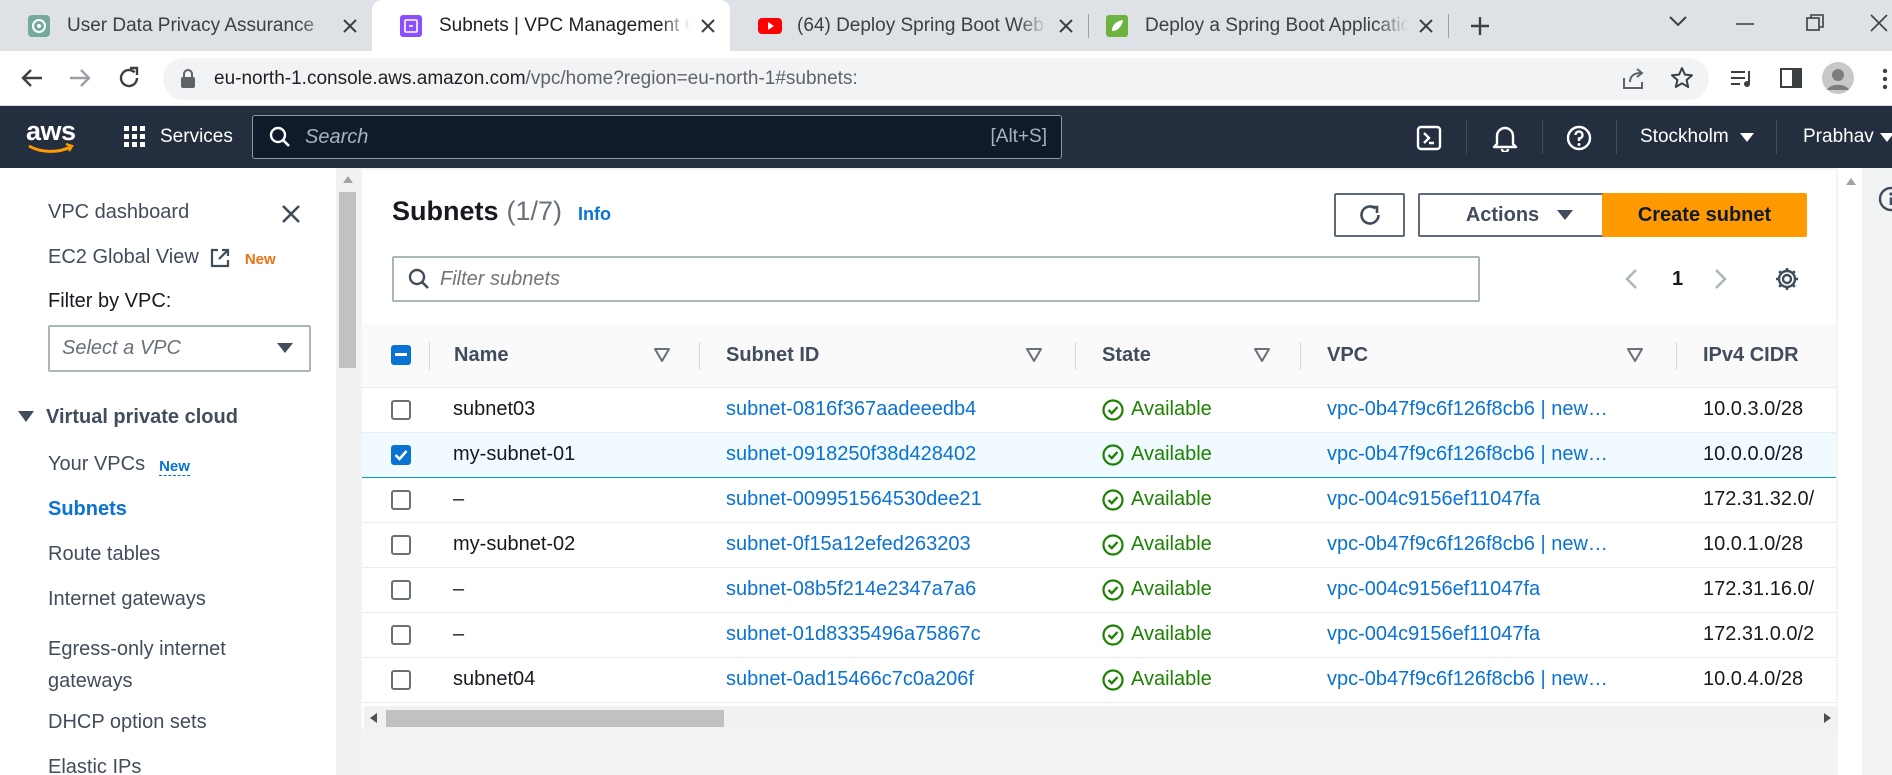  What do you see at coordinates (1579, 138) in the screenshot?
I see `help-icon` at bounding box center [1579, 138].